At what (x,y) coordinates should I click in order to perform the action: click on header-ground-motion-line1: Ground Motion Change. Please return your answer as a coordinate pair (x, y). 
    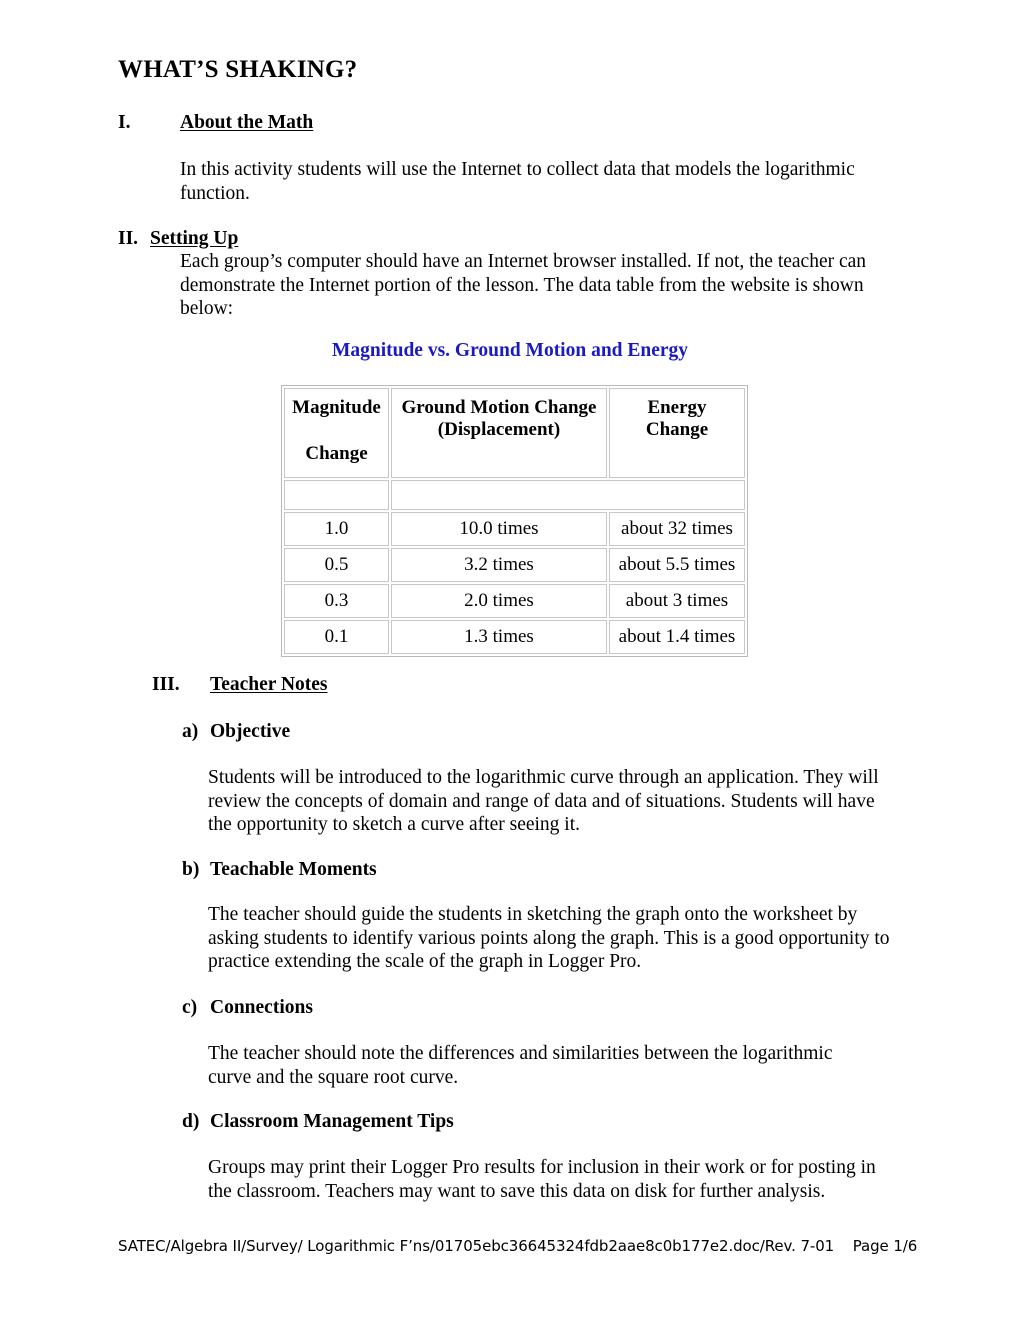
    Looking at the image, I should click on (499, 407).